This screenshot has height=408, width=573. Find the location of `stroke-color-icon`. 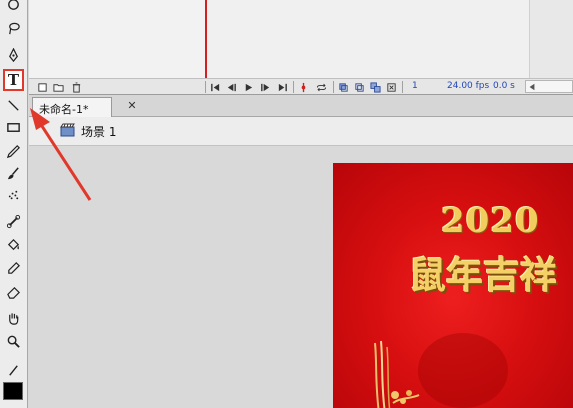

stroke-color-icon is located at coordinates (13, 370).